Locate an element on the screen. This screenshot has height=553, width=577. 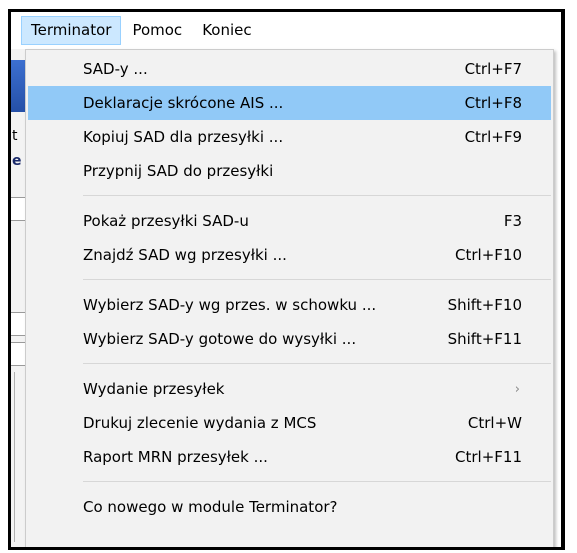
menu-item-shortcut: F3 is located at coordinates (512, 221).